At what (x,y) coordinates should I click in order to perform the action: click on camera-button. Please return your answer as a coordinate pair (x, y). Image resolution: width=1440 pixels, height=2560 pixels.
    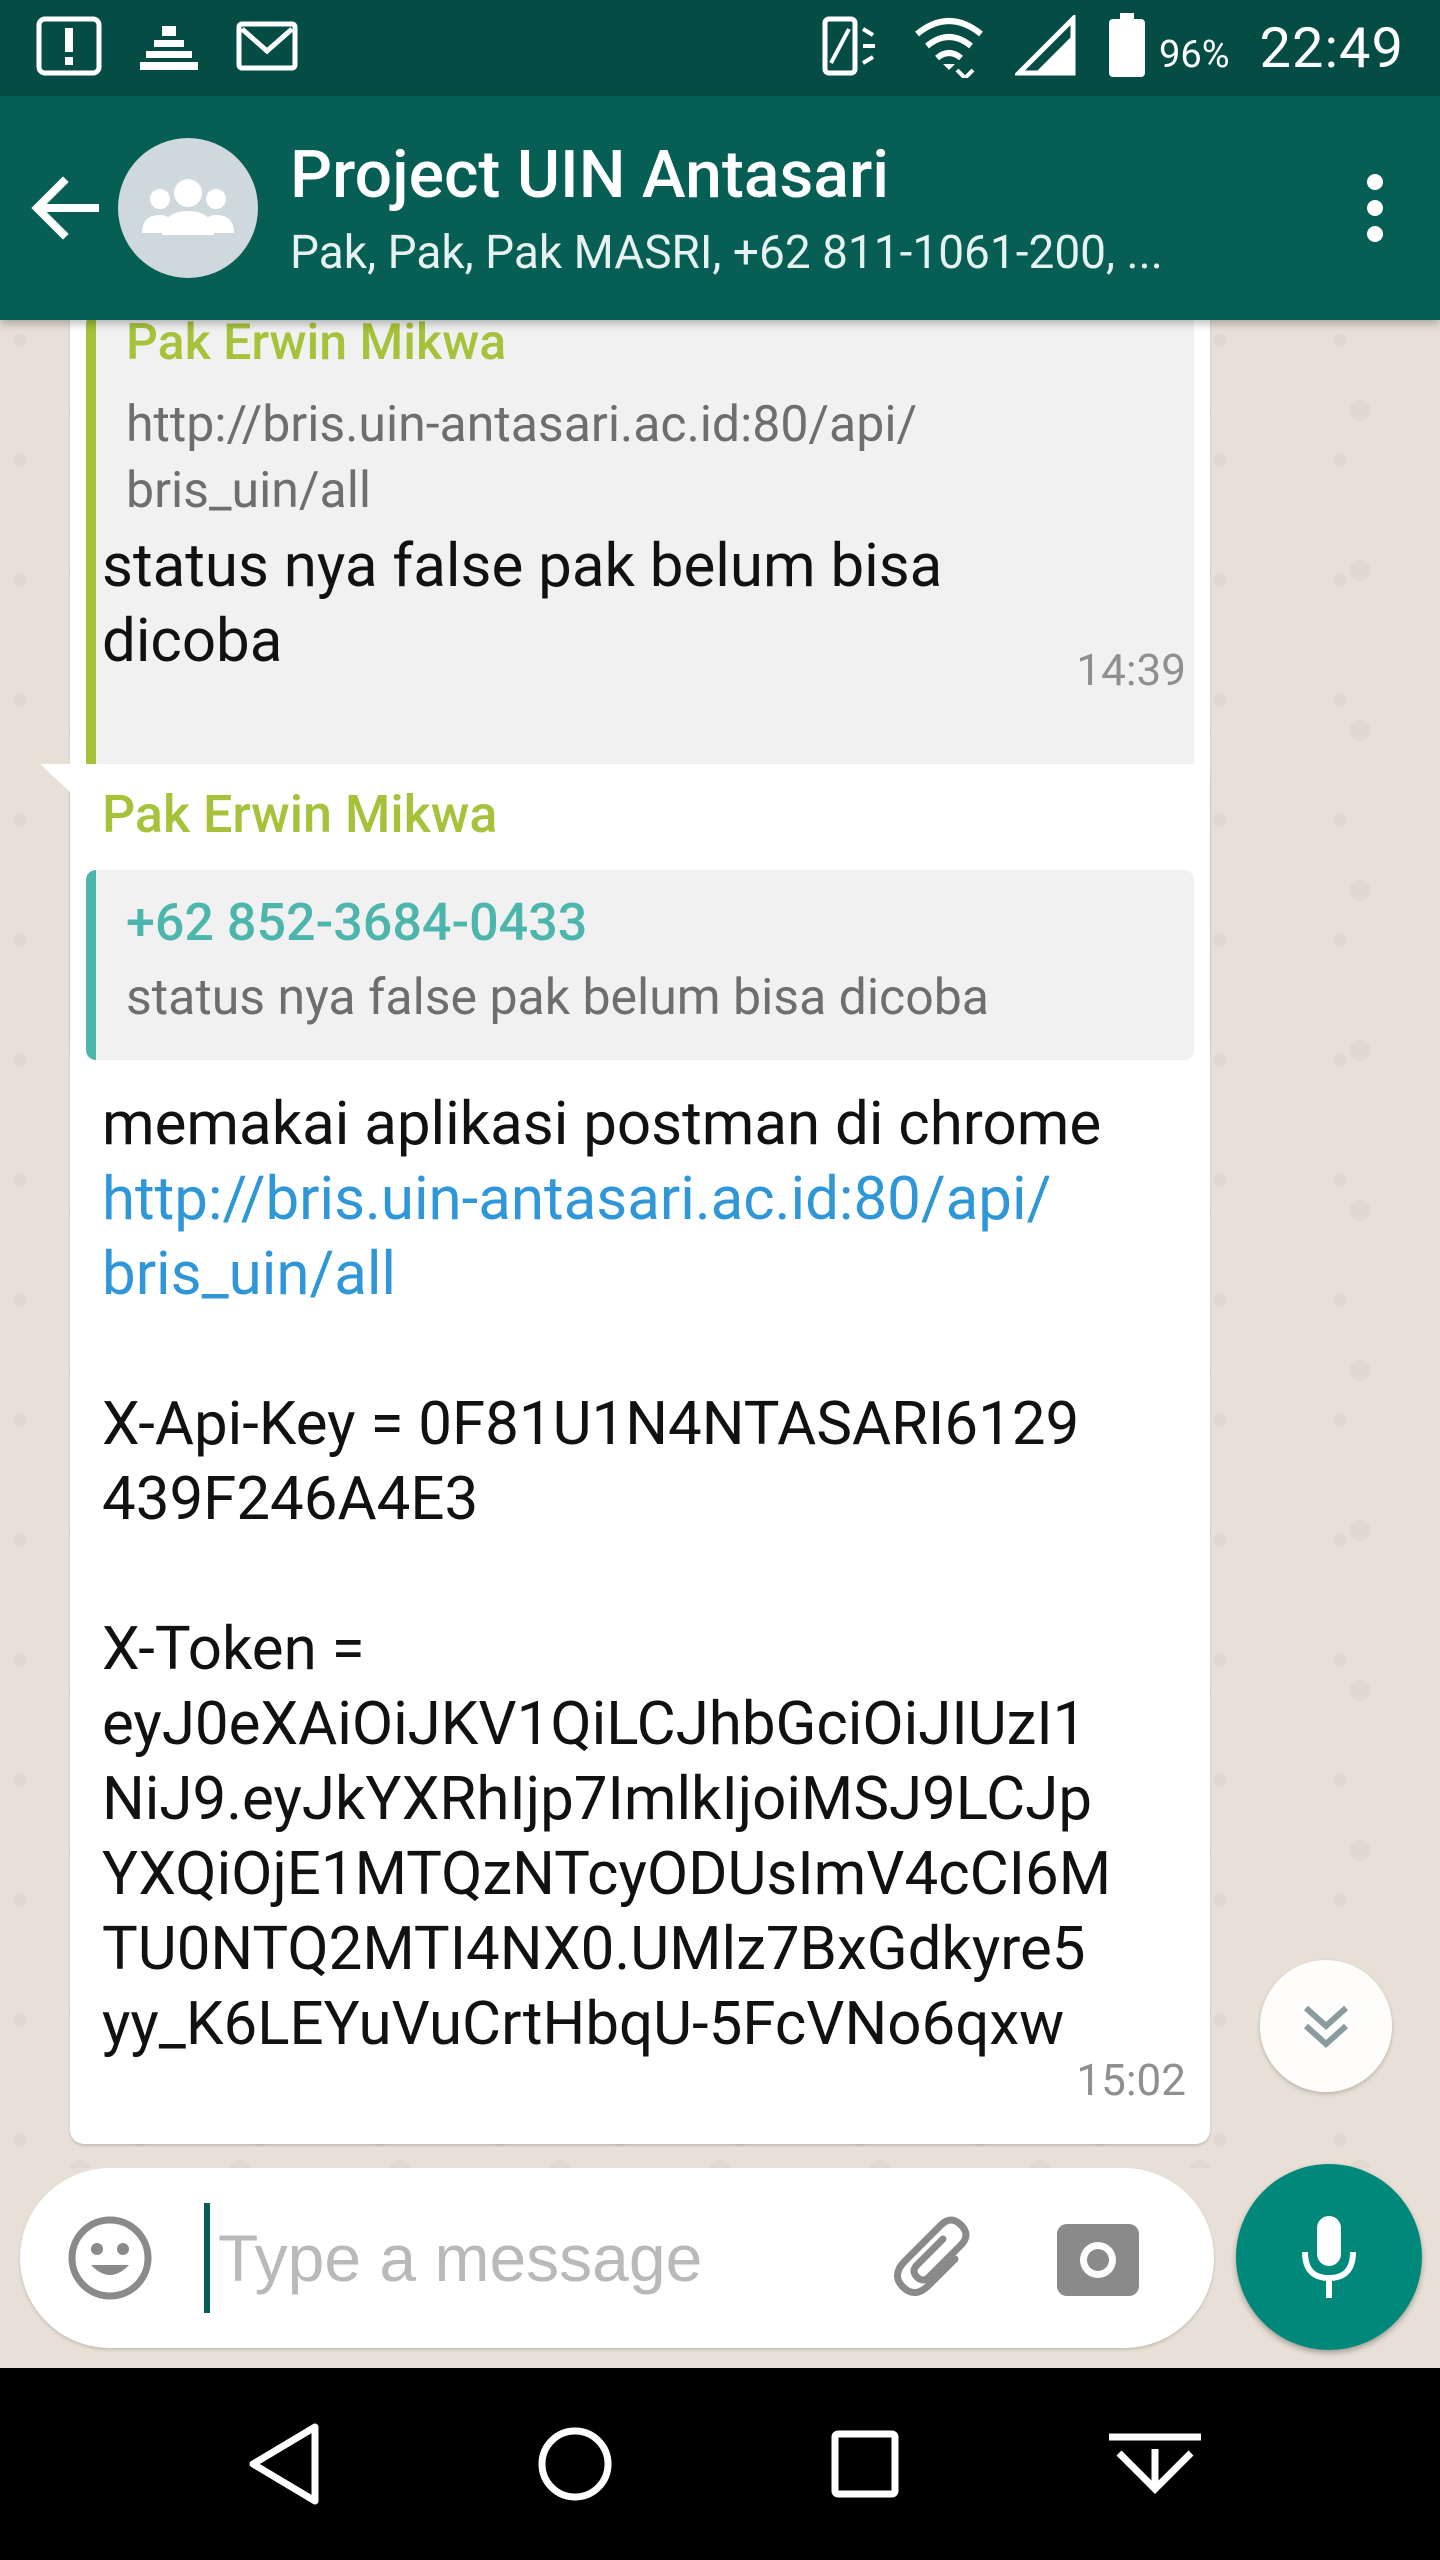
    Looking at the image, I should click on (1098, 2258).